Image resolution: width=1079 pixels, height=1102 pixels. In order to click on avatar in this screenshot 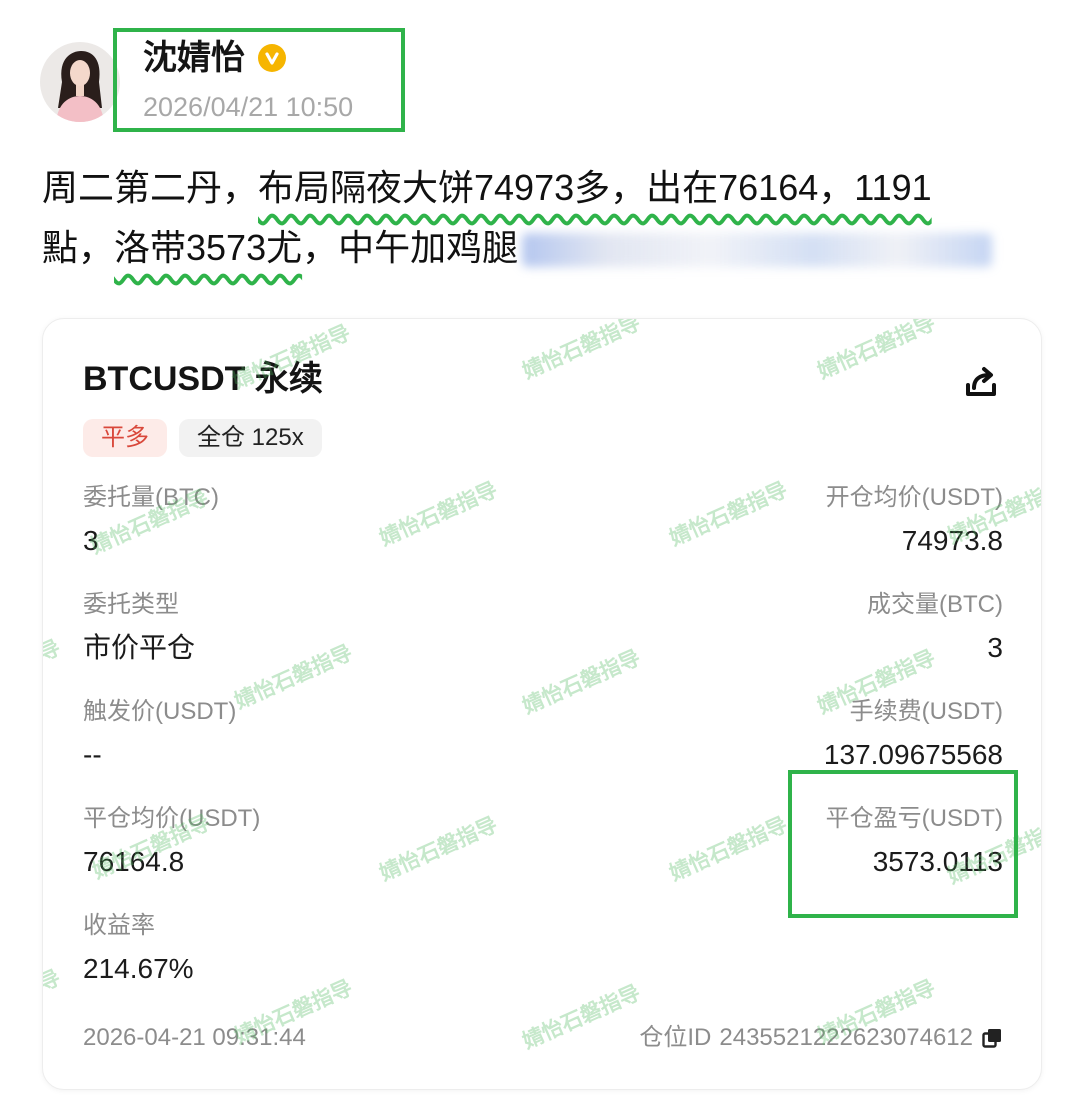, I will do `click(80, 82)`.